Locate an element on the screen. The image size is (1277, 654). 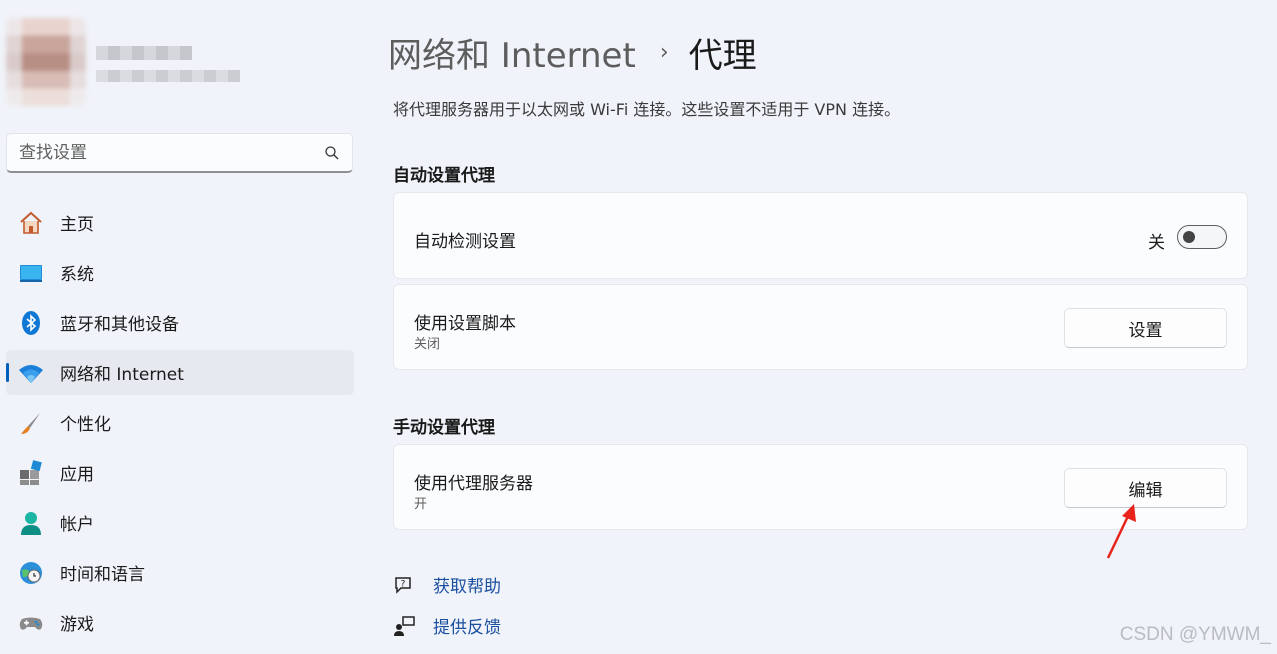
setup-script-label: 使用设置脚本 is located at coordinates (465, 324).